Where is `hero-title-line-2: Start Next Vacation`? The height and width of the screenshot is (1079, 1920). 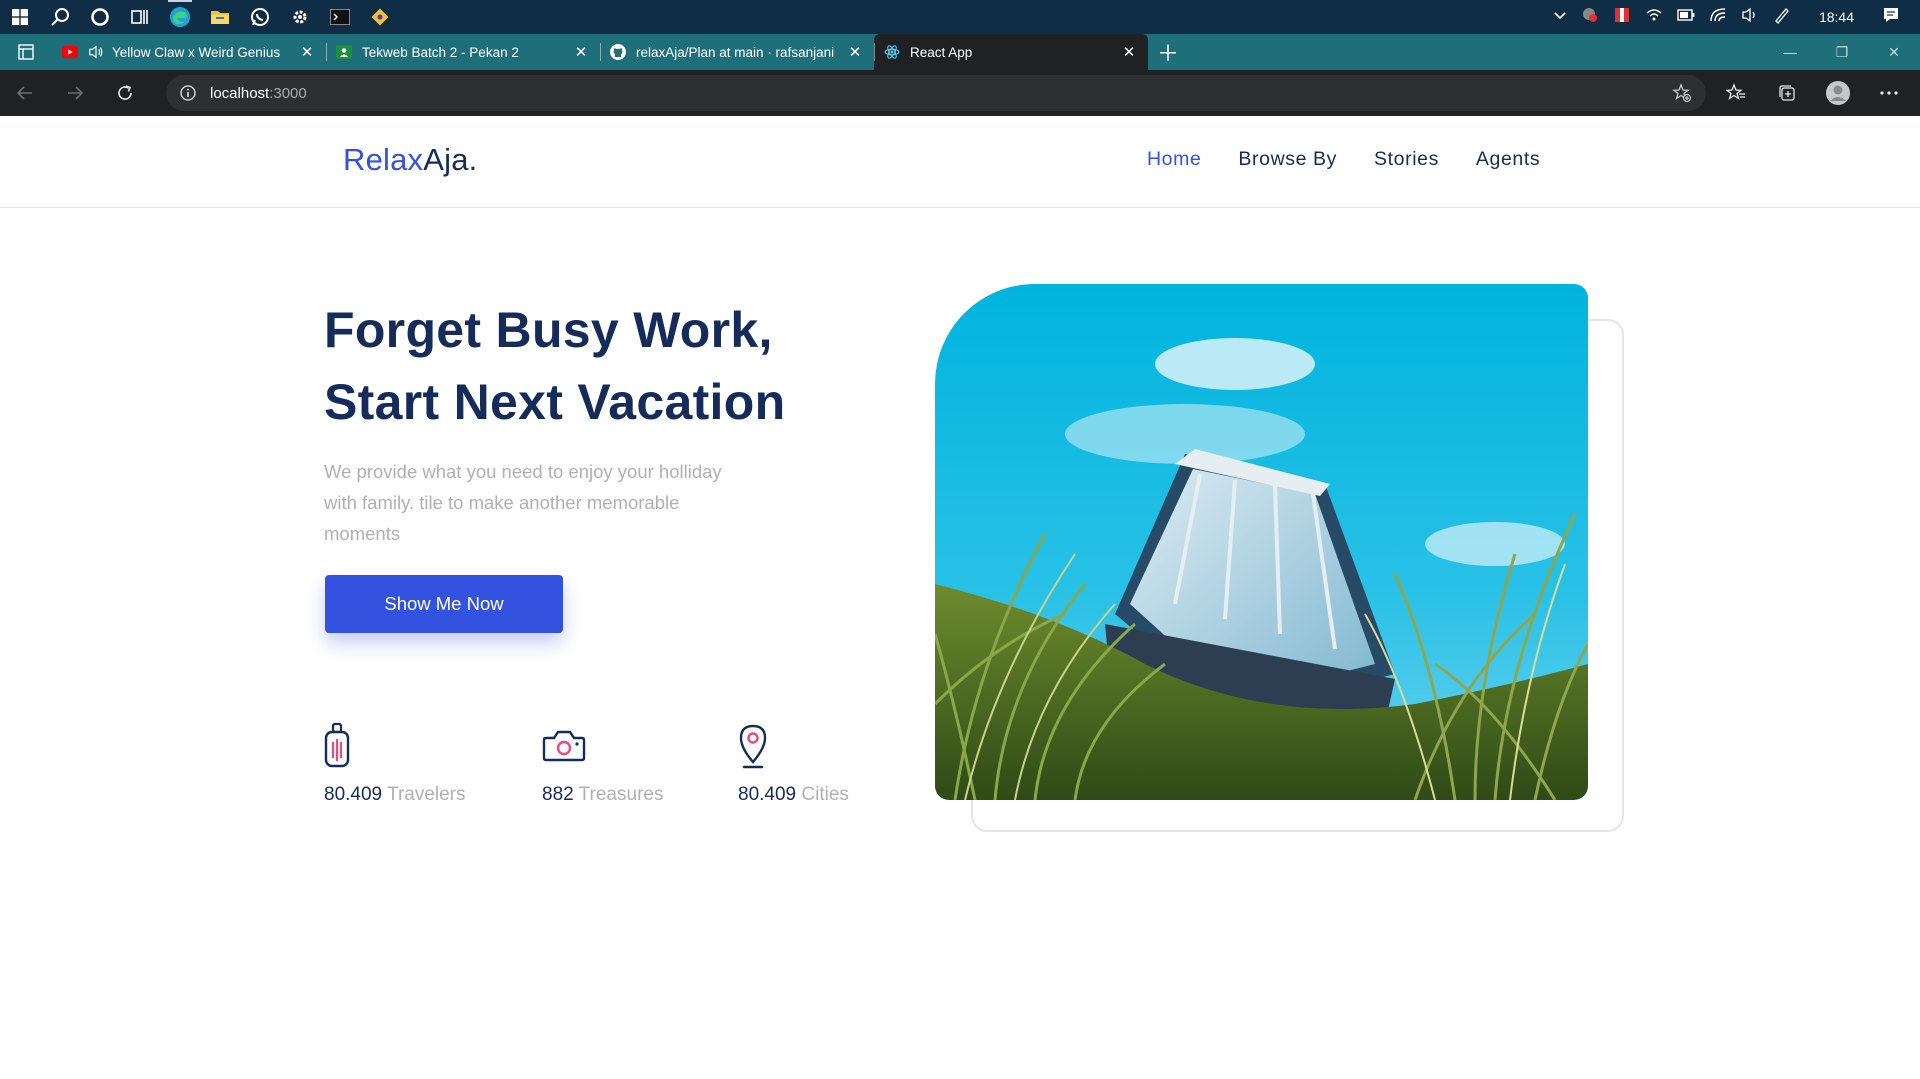
hero-title-line-2: Start Next Vacation is located at coordinates (555, 402).